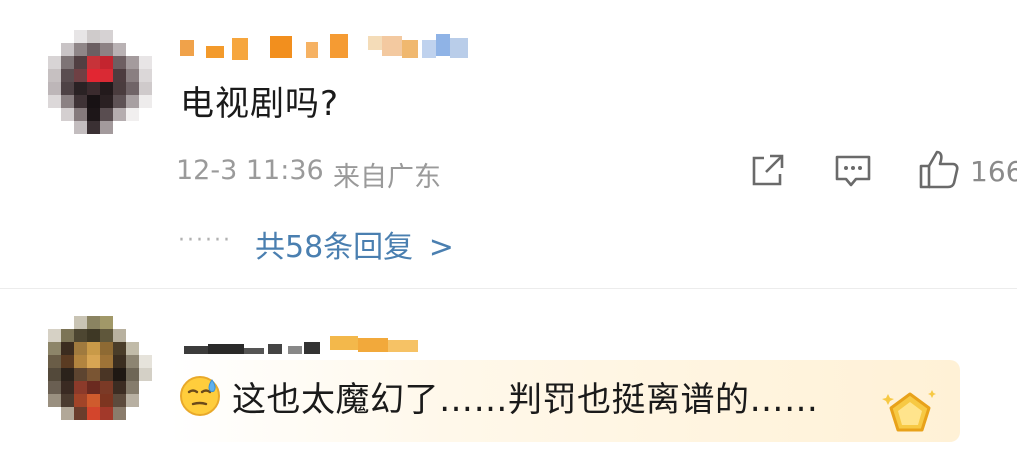  What do you see at coordinates (768, 170) in the screenshot?
I see `share-icon` at bounding box center [768, 170].